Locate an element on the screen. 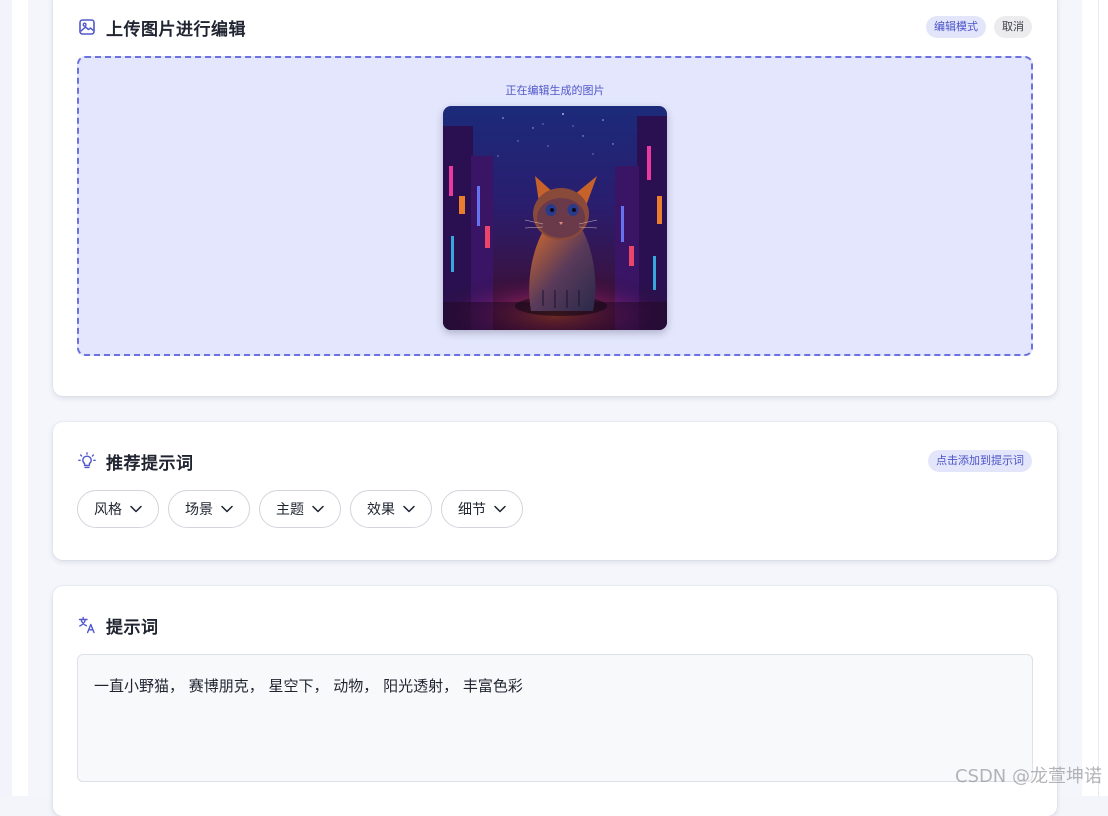  editing-label: 正在编辑生成的图片 is located at coordinates (555, 90).